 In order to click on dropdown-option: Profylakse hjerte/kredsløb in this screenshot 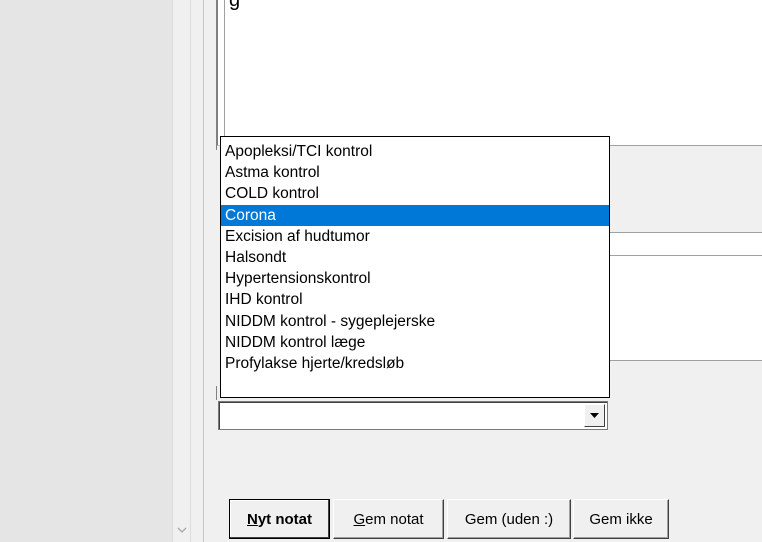, I will do `click(415, 363)`.